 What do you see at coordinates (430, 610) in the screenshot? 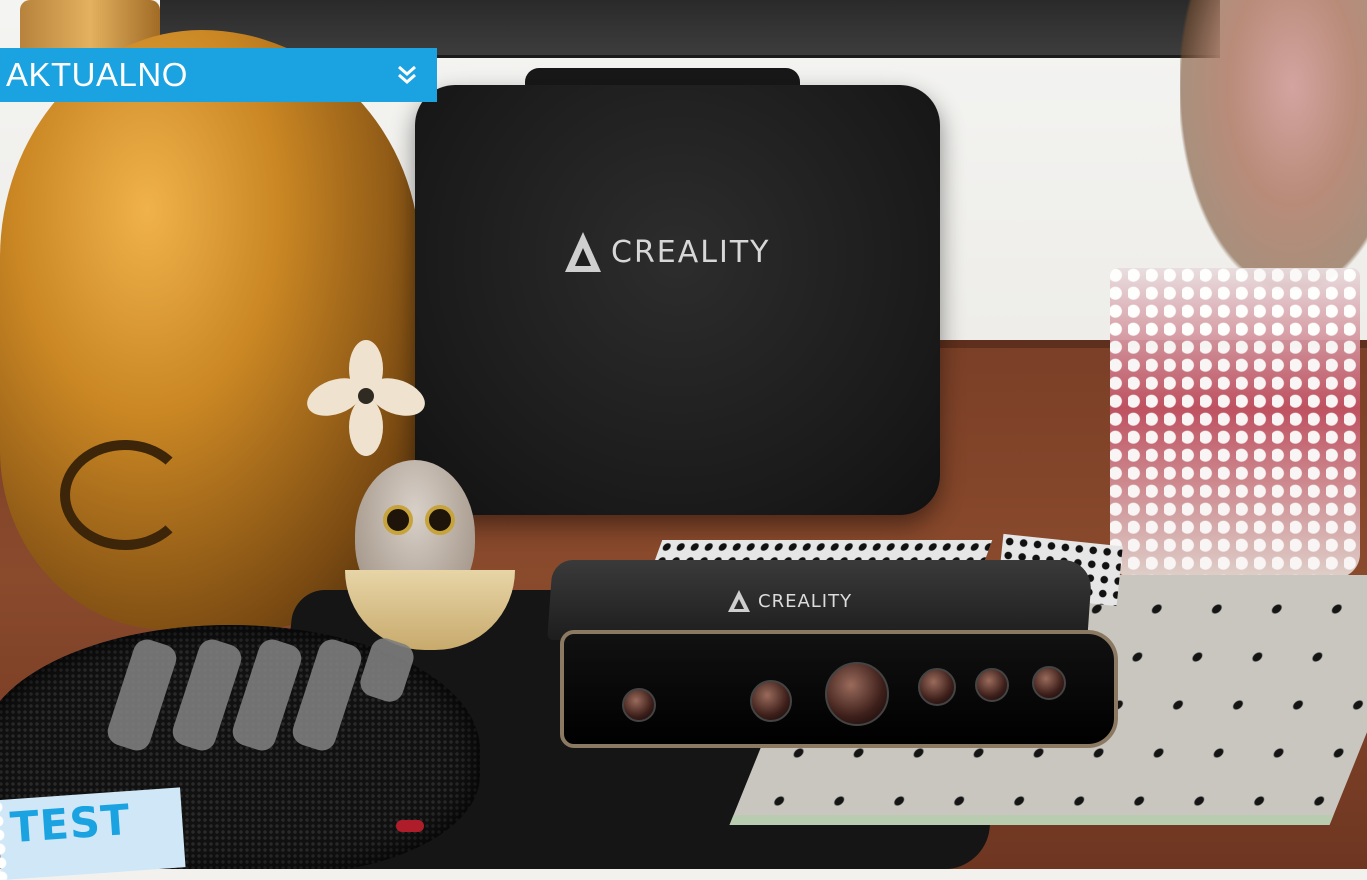
I see `egg-shell` at bounding box center [430, 610].